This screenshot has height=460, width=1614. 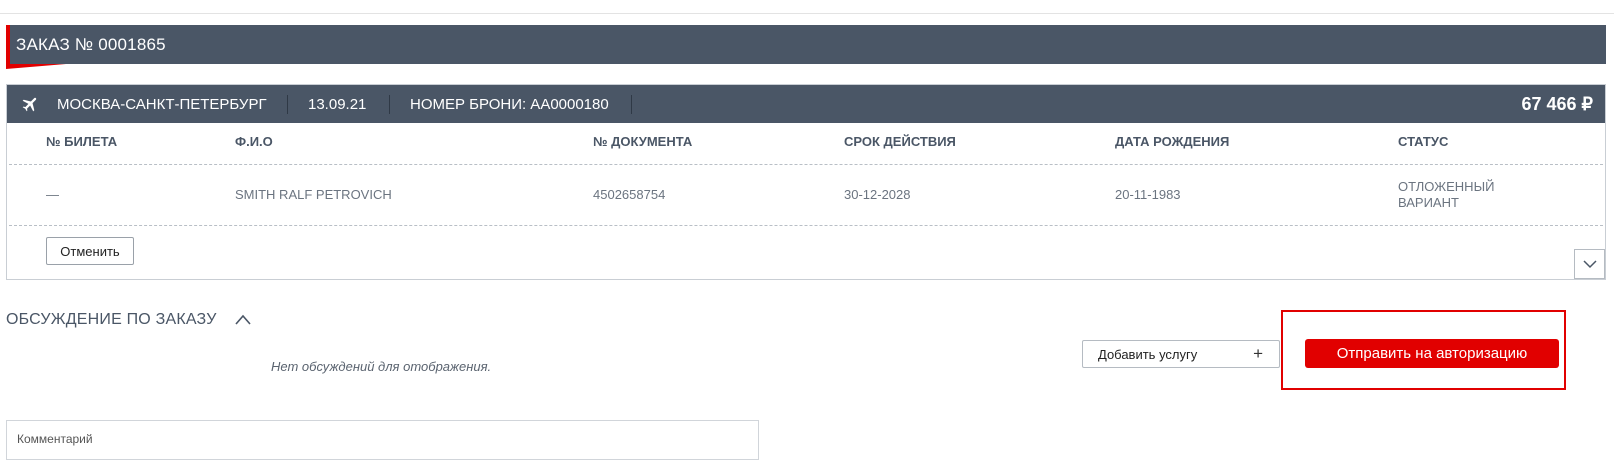 I want to click on order-title: ЗАКАЗ № 0001865, so click(x=91, y=44).